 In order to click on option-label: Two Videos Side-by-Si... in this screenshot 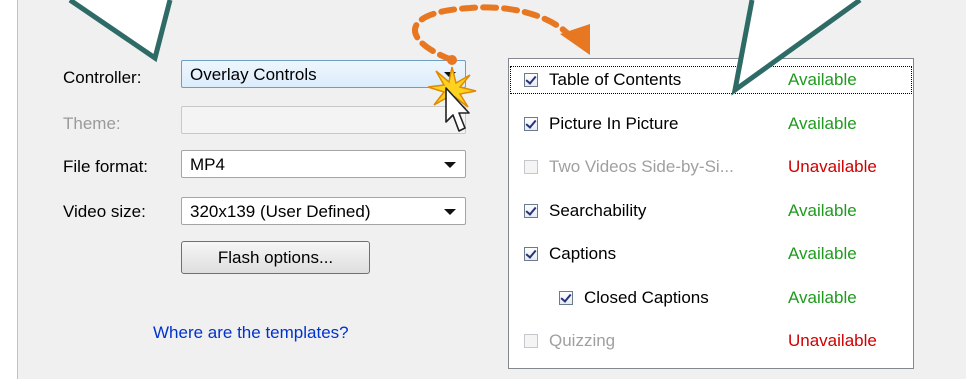, I will do `click(641, 166)`.